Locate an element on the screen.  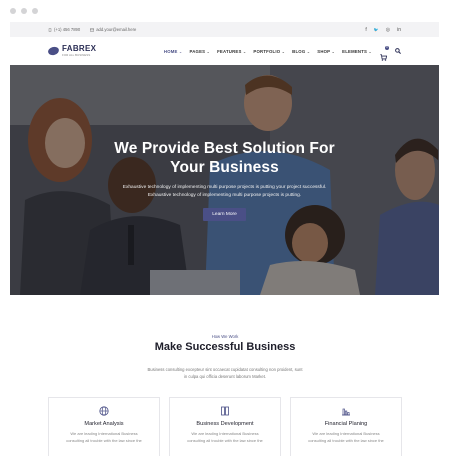
social-links: f 🐦 ◎ in is located at coordinates (383, 30).